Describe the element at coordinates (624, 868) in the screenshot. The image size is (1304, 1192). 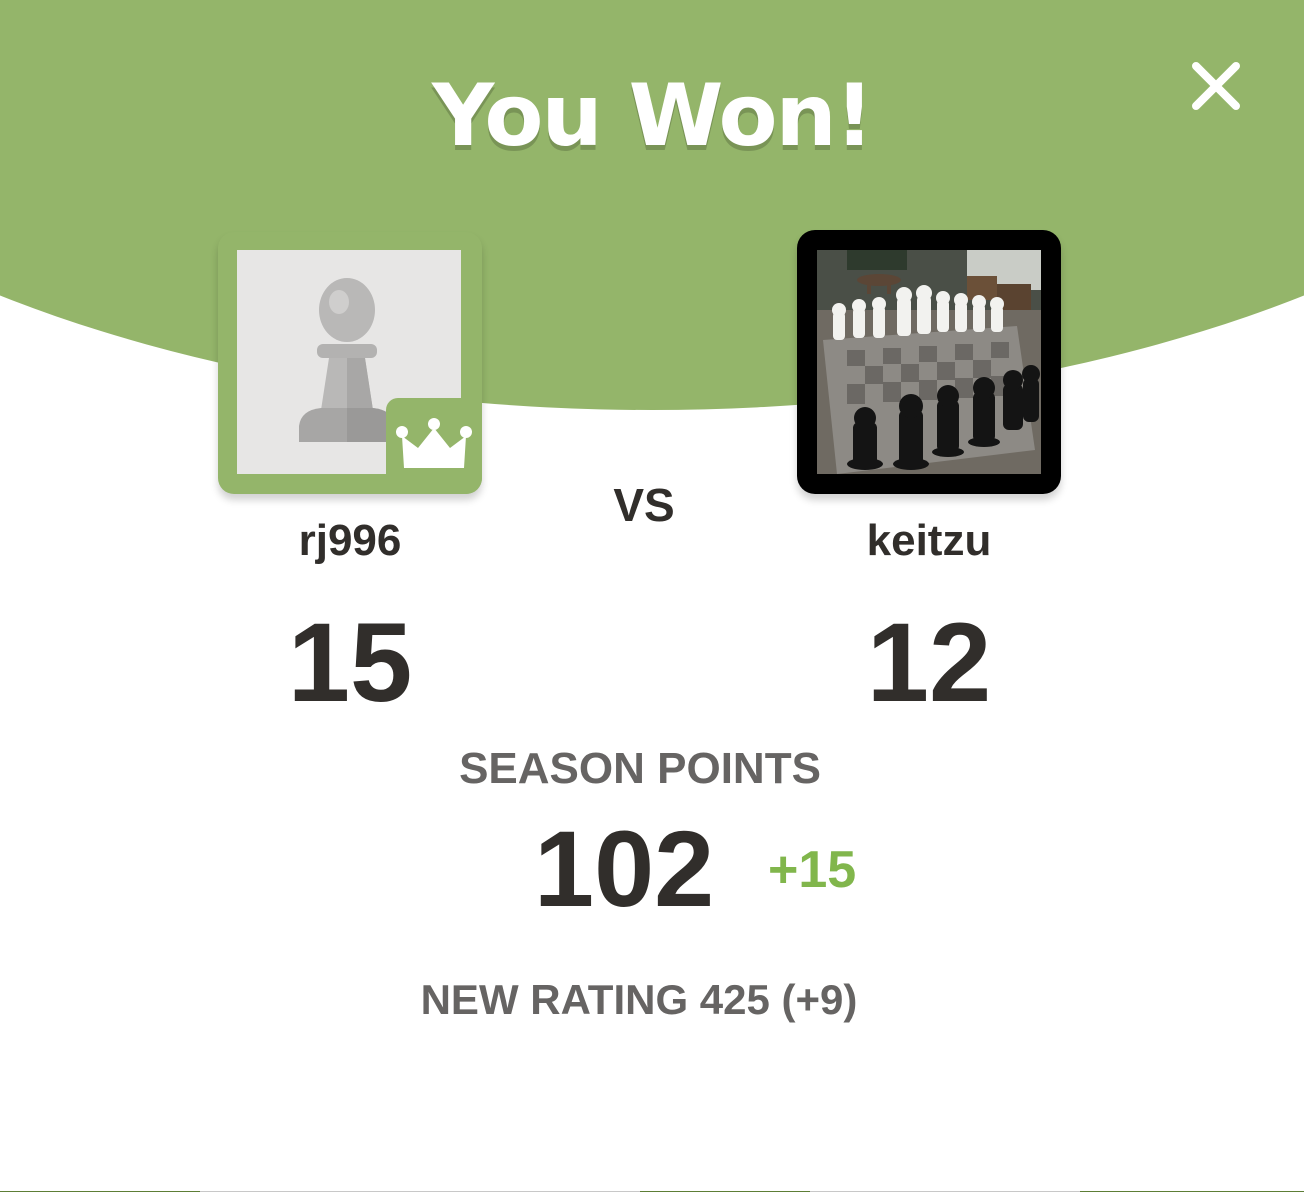
I see `season-points-value: 102` at that location.